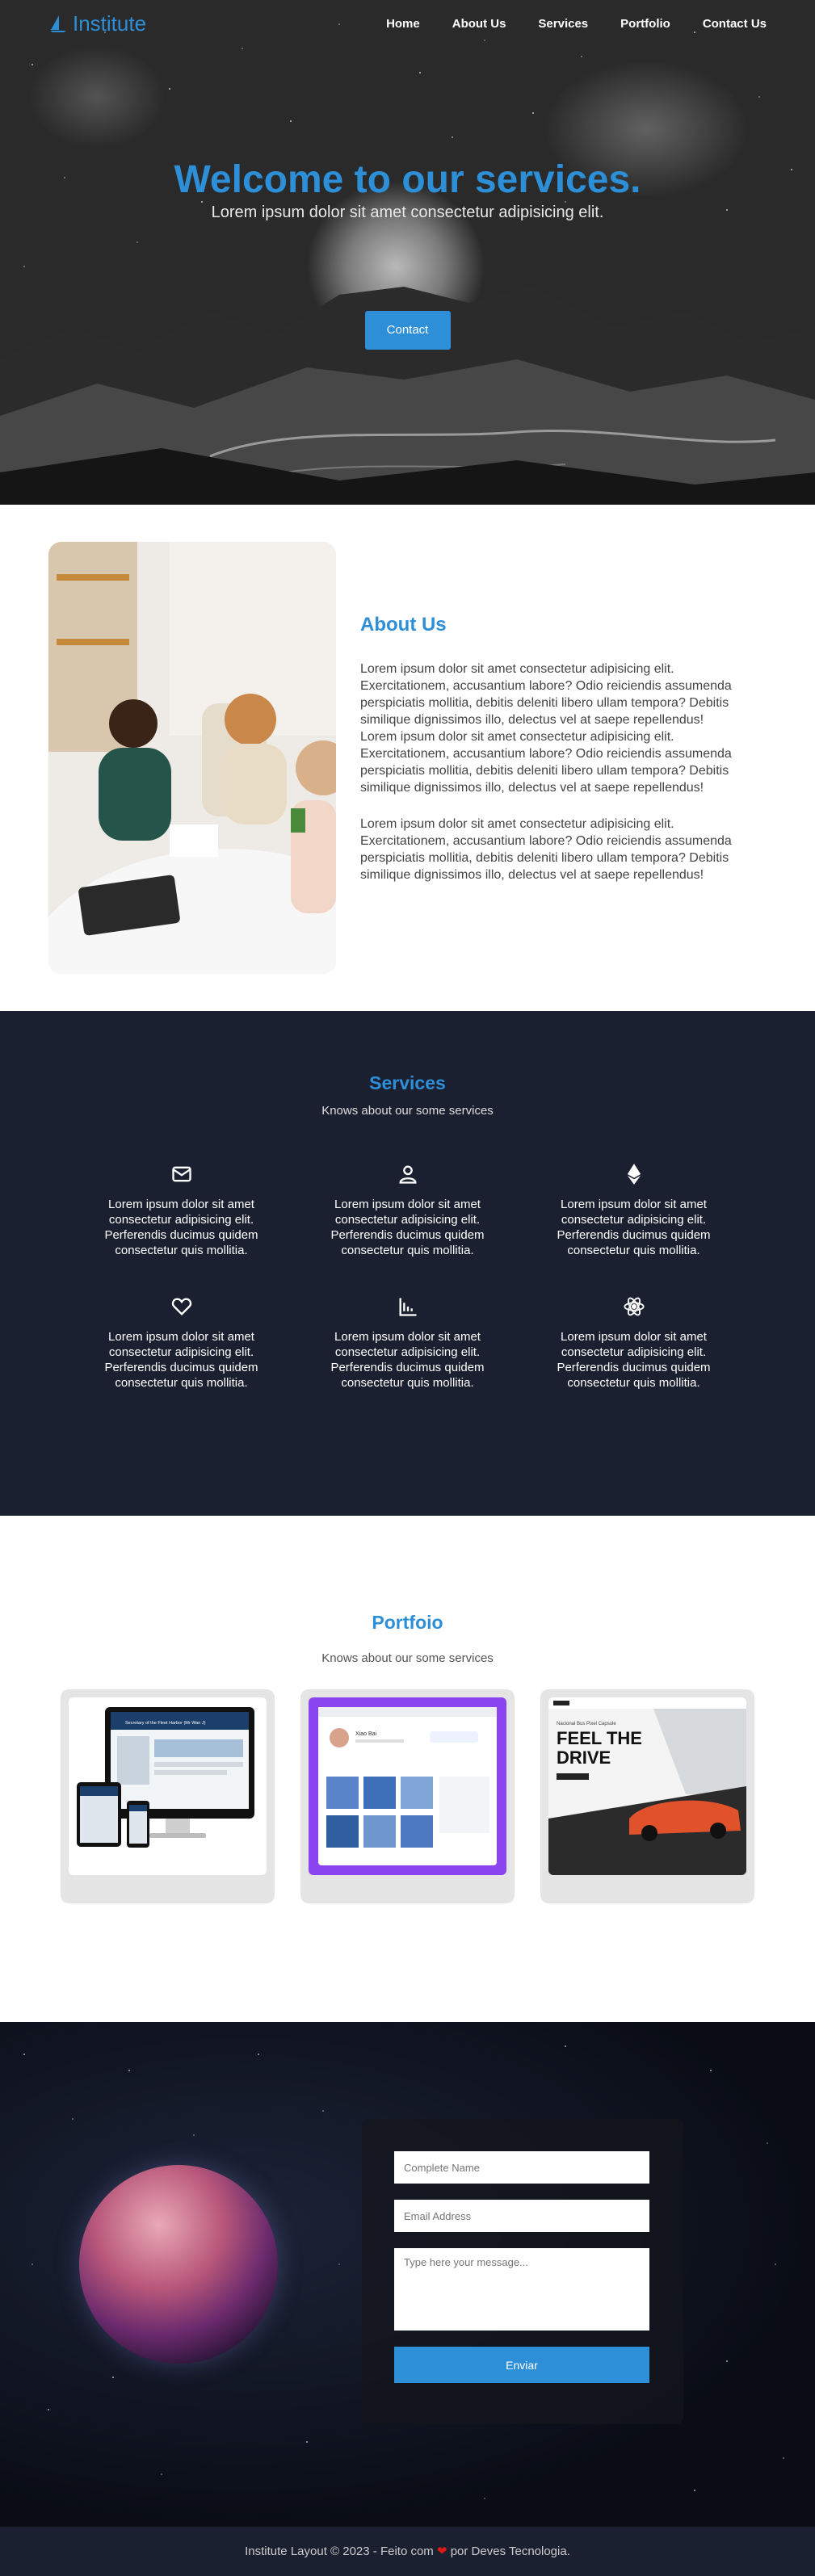  I want to click on ethereum-icon, so click(634, 1174).